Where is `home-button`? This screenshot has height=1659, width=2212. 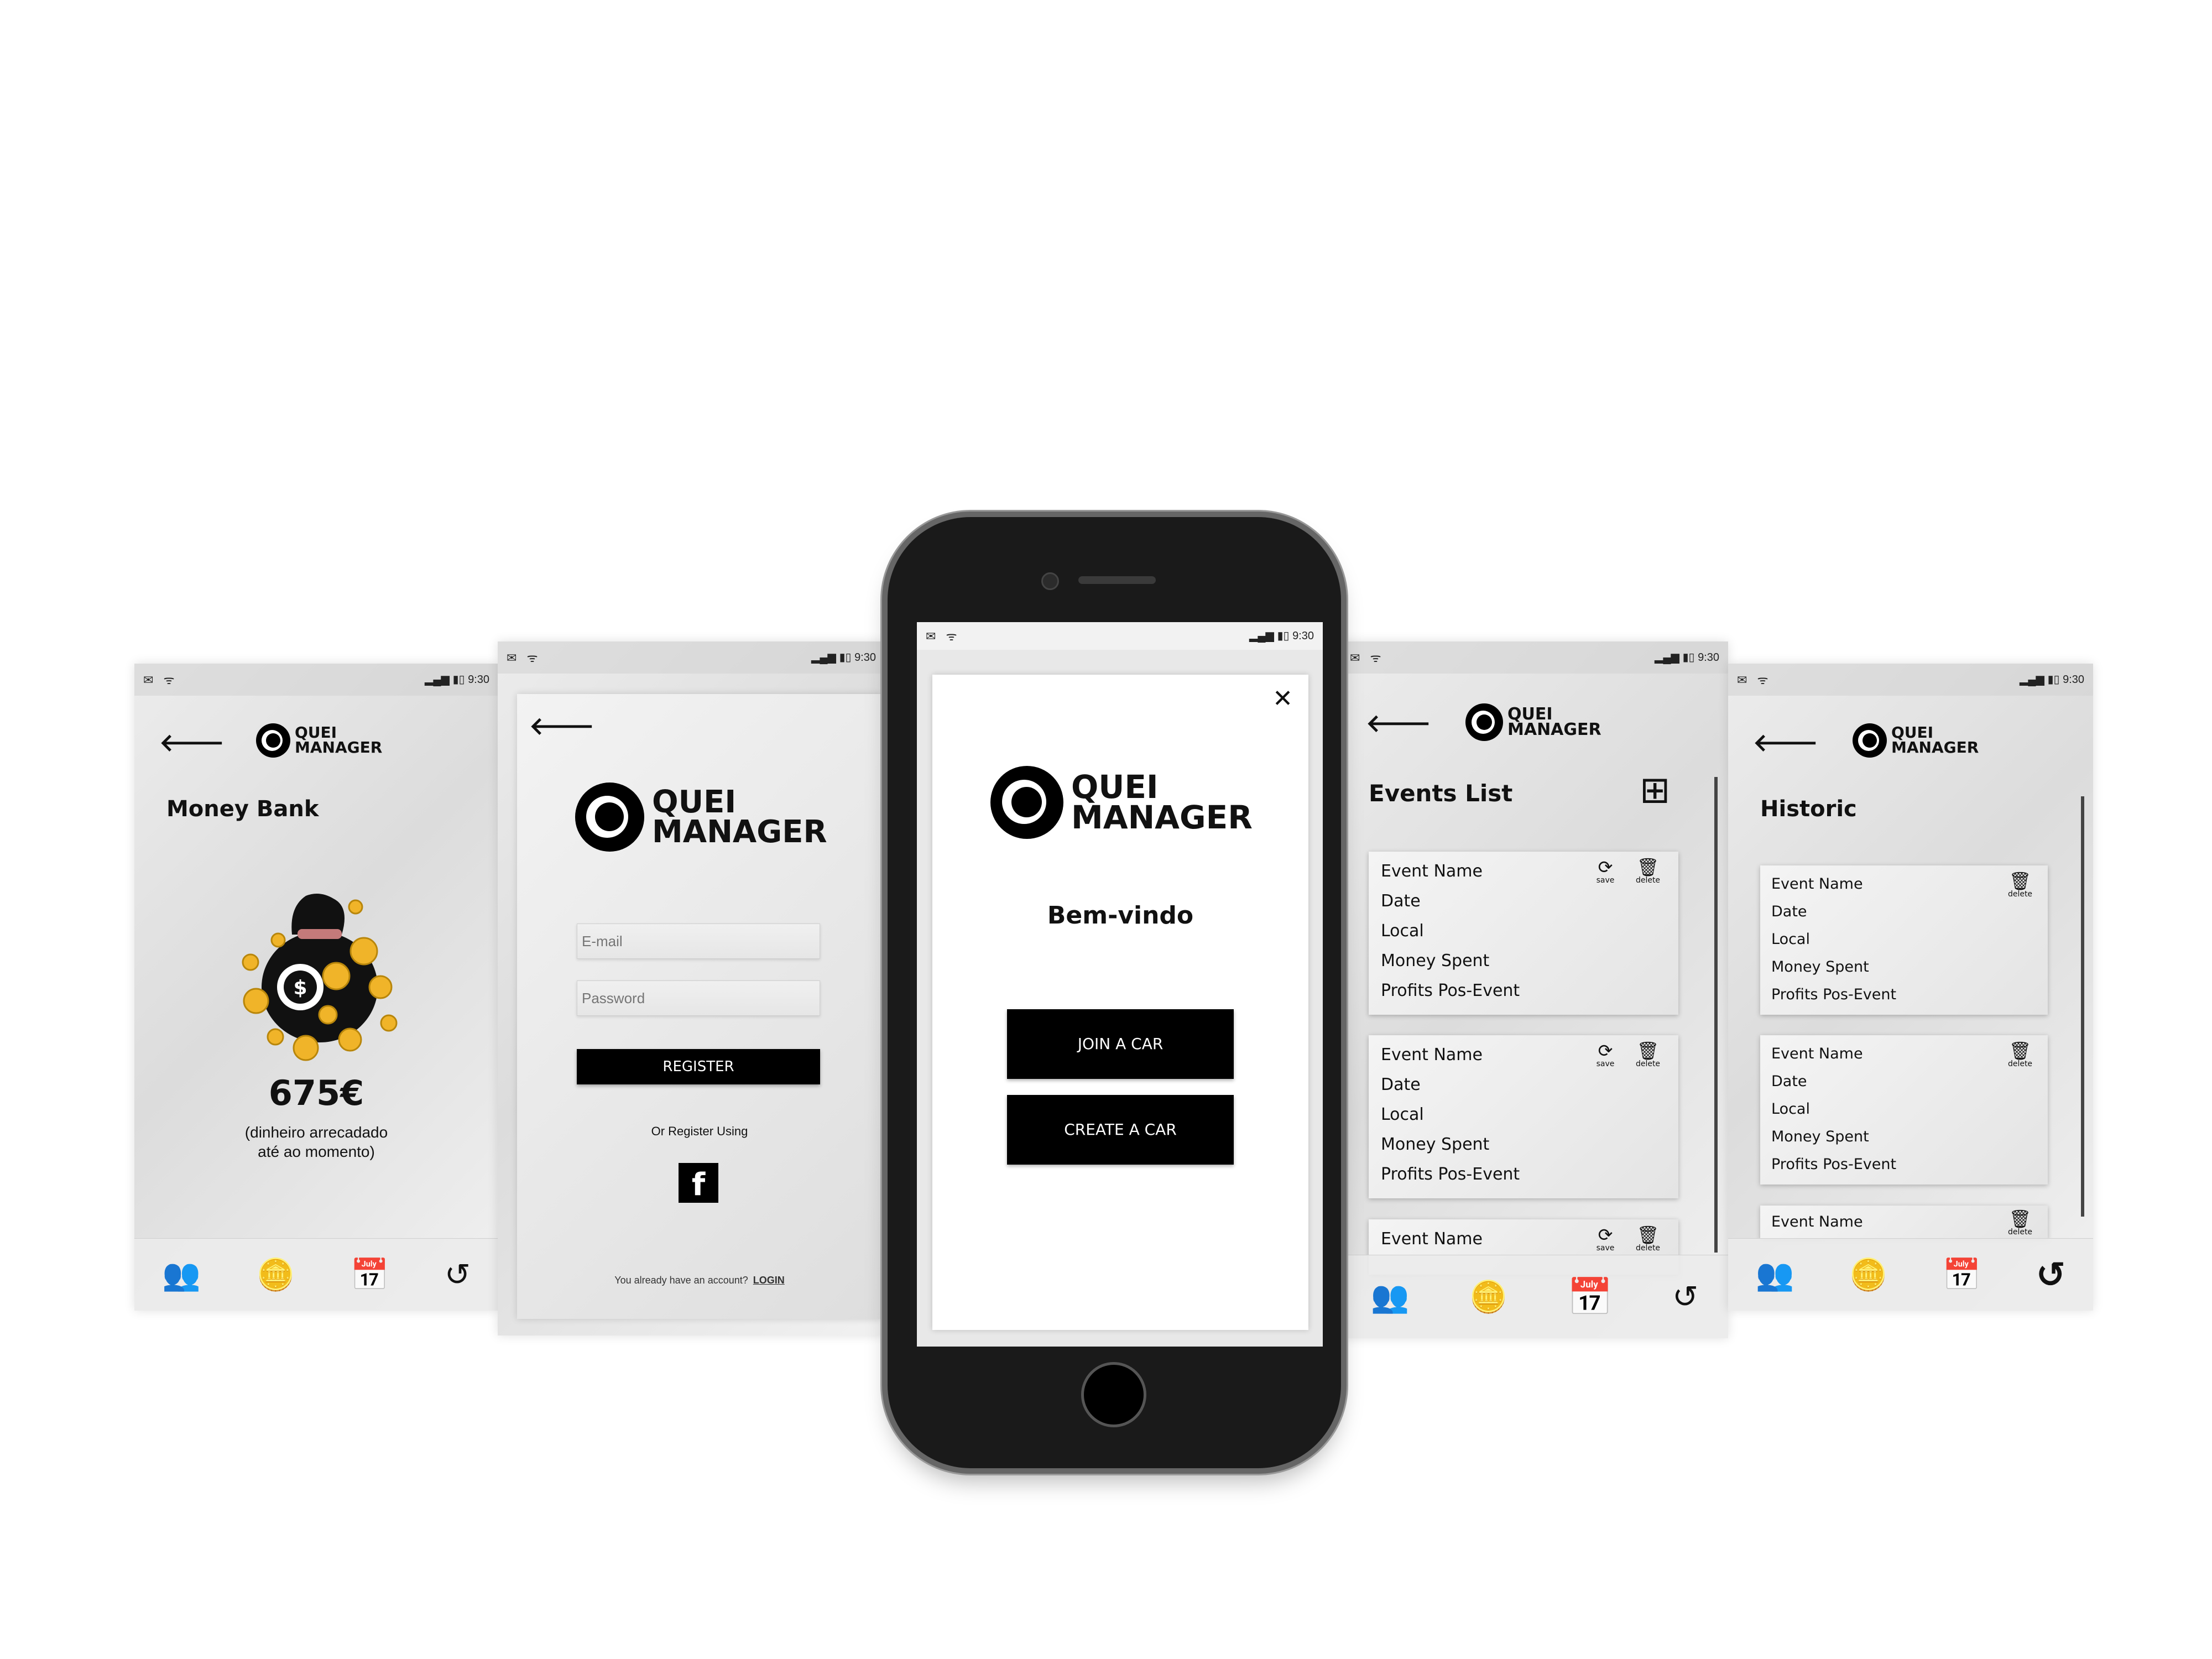 home-button is located at coordinates (1114, 1395).